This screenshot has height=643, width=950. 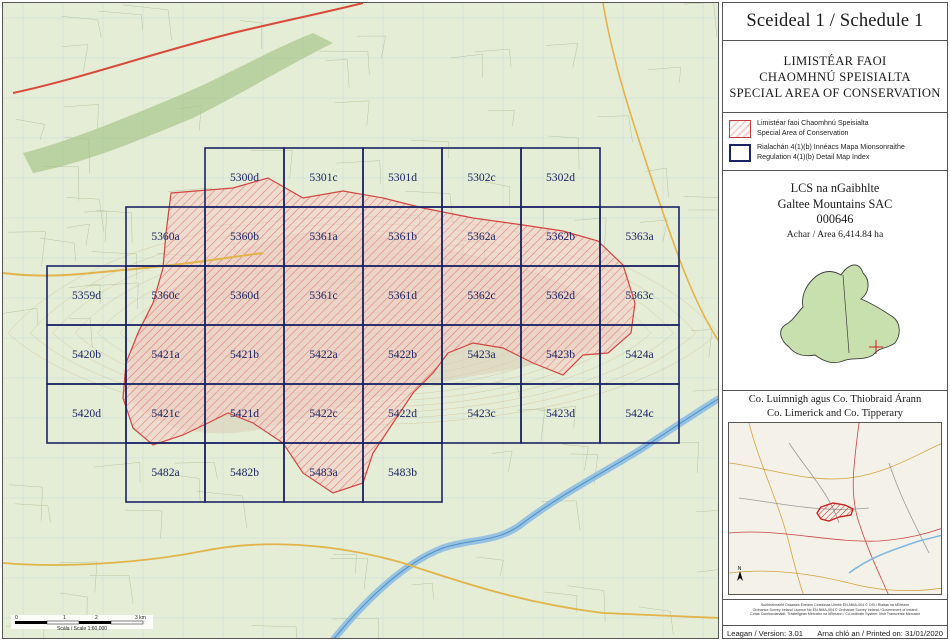 I want to click on tile-label-5363a: 5363a, so click(x=639, y=236).